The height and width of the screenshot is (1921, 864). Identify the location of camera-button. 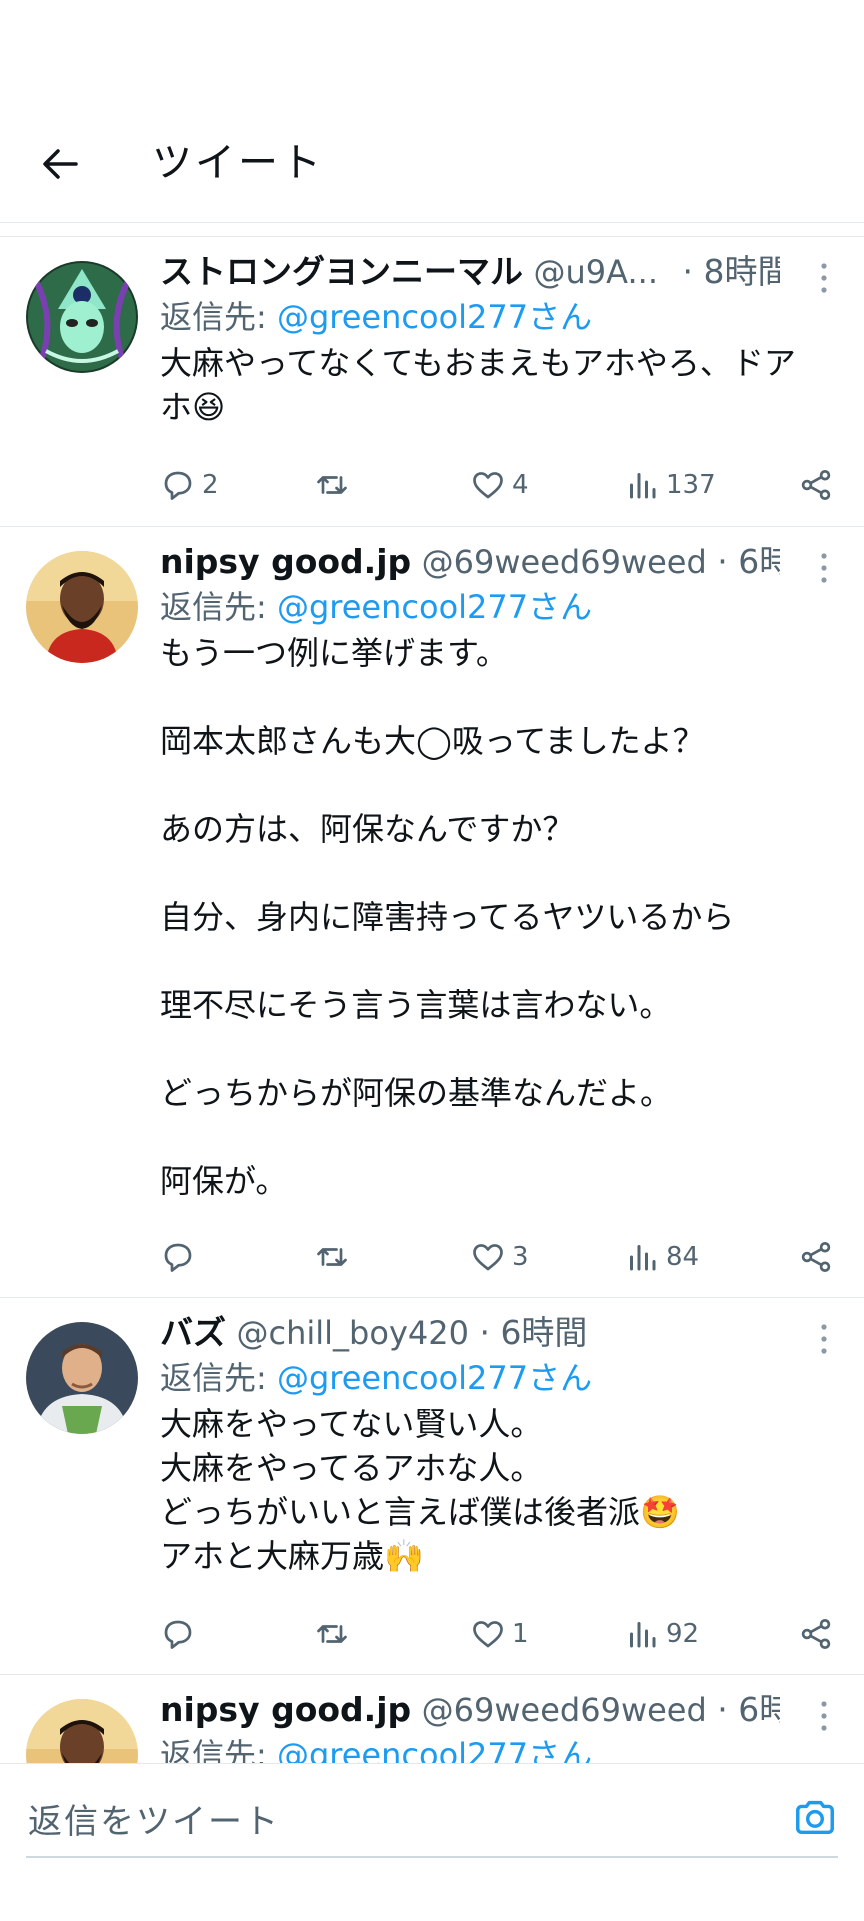
(815, 1817).